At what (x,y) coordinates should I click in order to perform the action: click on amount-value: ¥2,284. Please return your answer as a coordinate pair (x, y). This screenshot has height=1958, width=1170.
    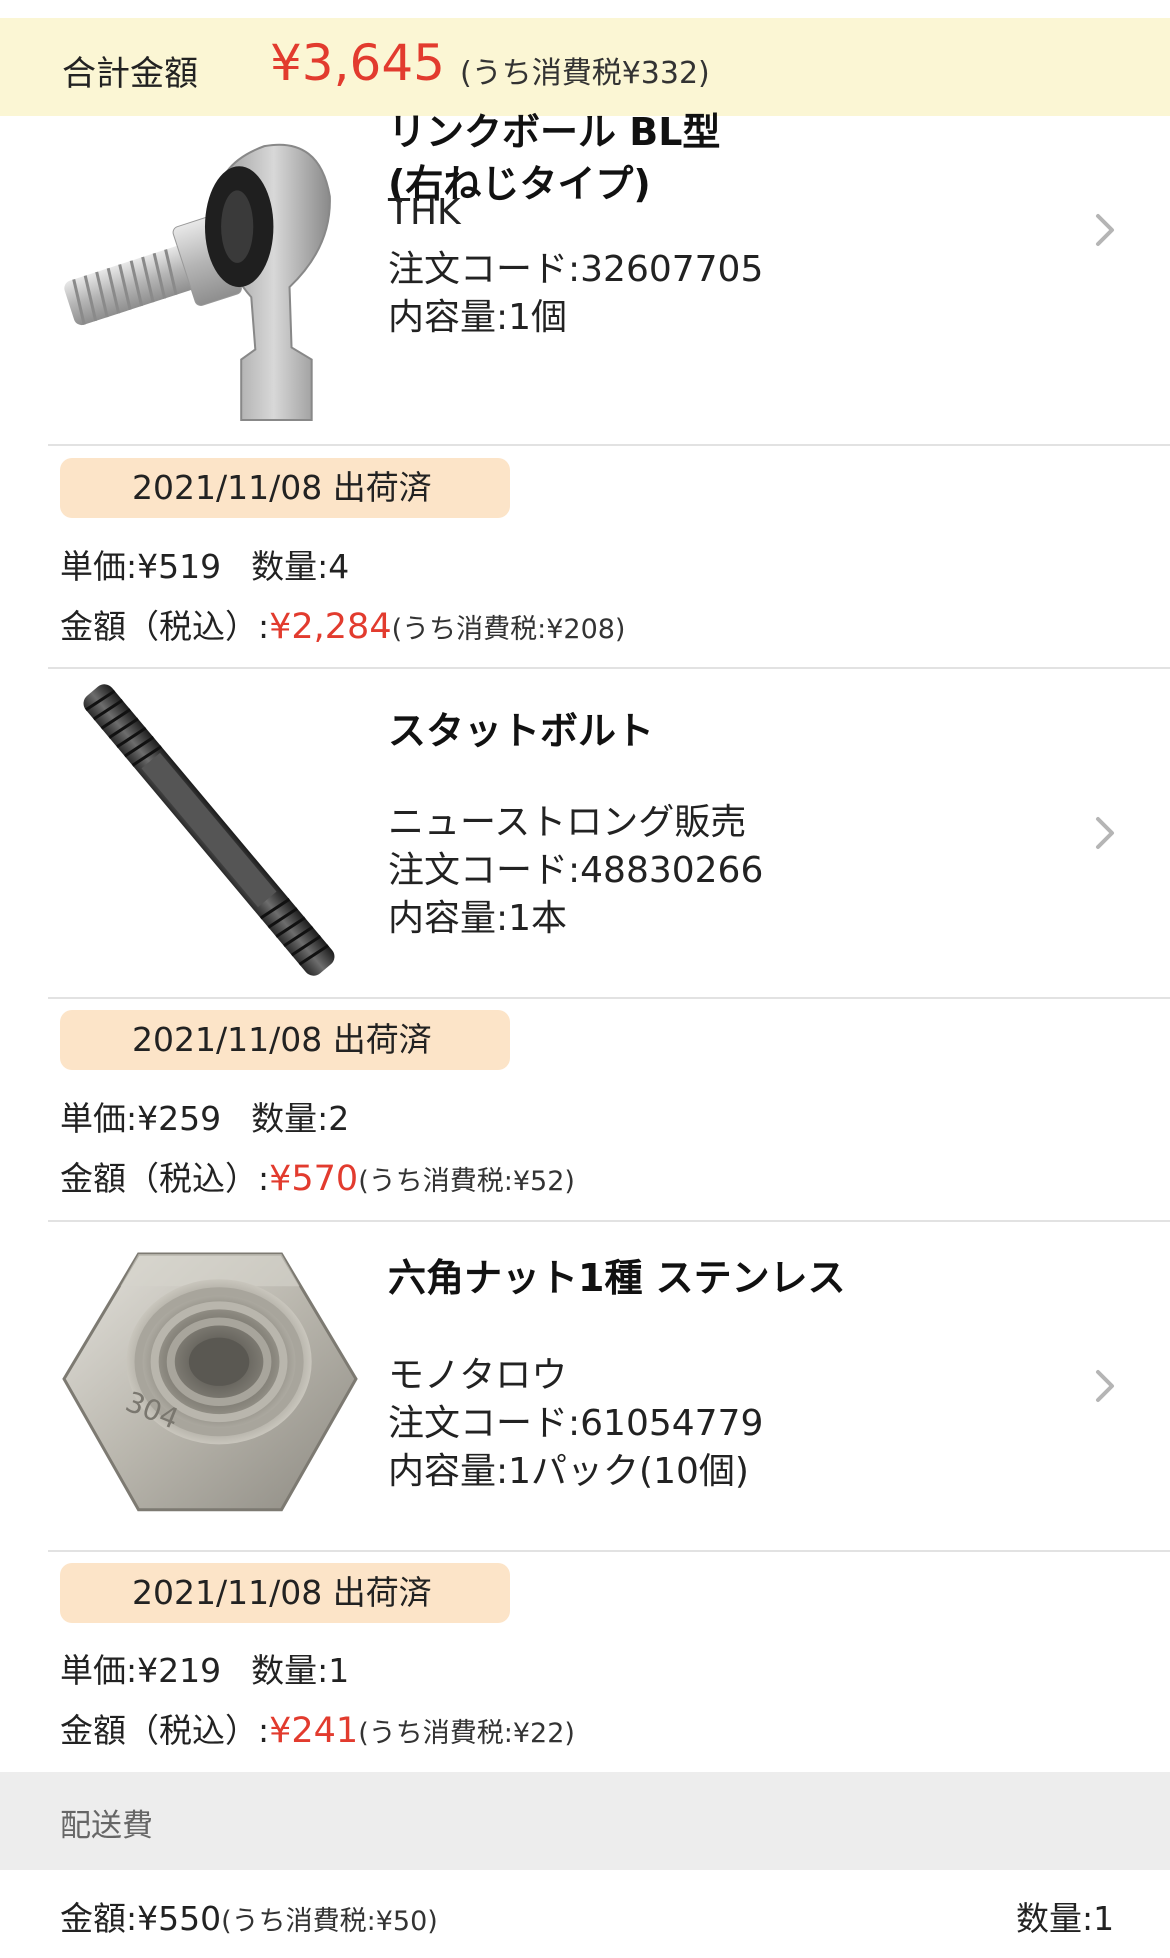
    Looking at the image, I should click on (330, 627).